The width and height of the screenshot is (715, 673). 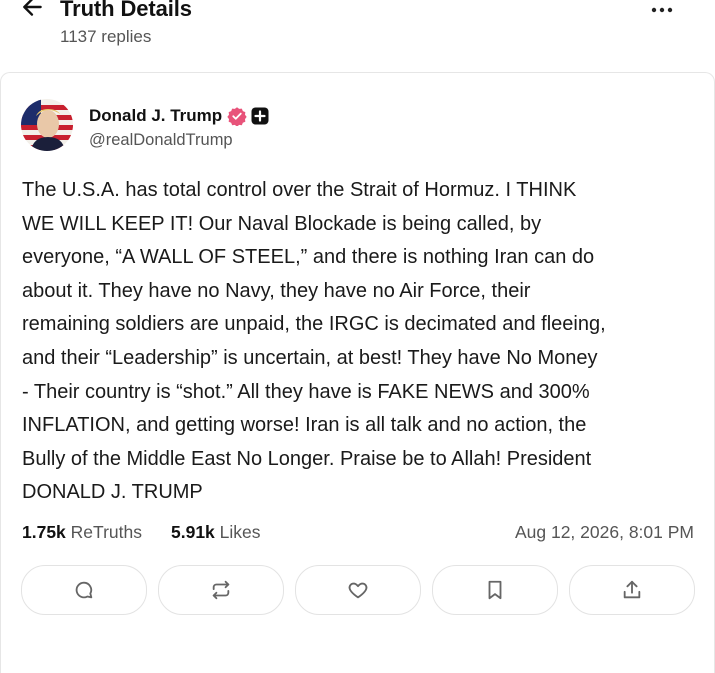 I want to click on more-horizontal-icon, so click(x=662, y=10).